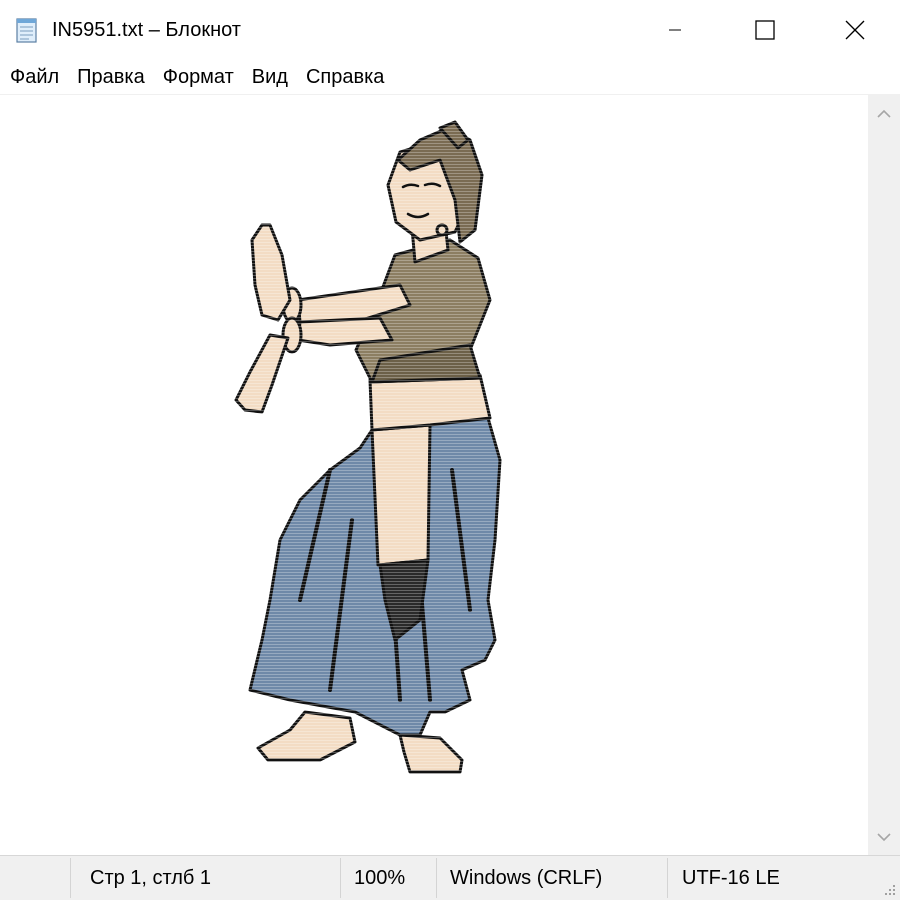 The height and width of the screenshot is (900, 900). I want to click on cursor-position: Стр 1, стлб 1, so click(151, 877).